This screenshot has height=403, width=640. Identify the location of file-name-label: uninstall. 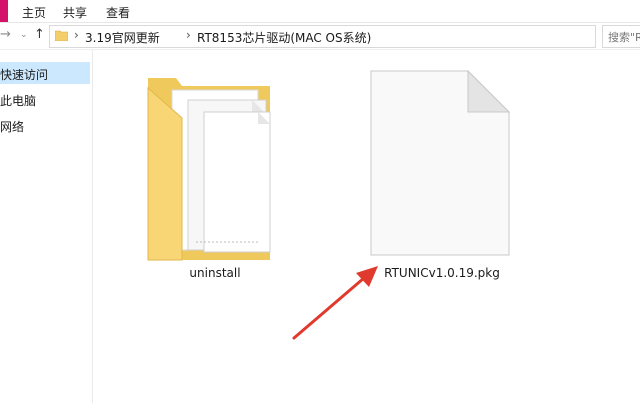
(215, 273).